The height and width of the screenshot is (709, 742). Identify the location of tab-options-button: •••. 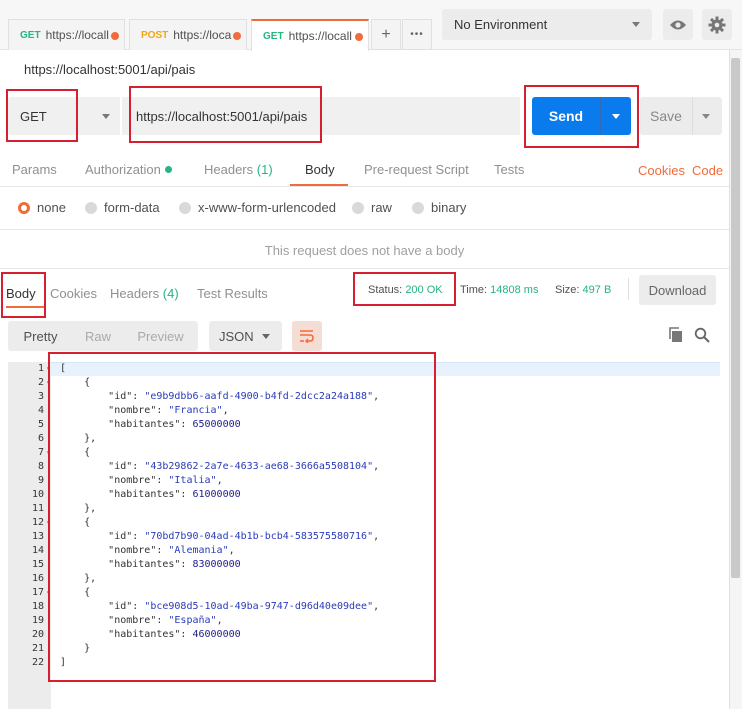
(417, 34).